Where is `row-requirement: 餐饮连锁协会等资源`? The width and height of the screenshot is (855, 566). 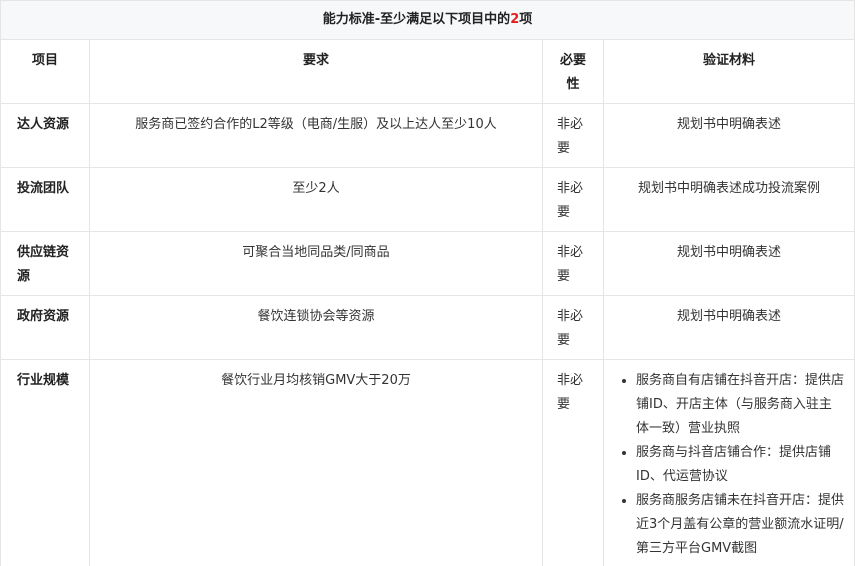
row-requirement: 餐饮连锁协会等资源 is located at coordinates (316, 327).